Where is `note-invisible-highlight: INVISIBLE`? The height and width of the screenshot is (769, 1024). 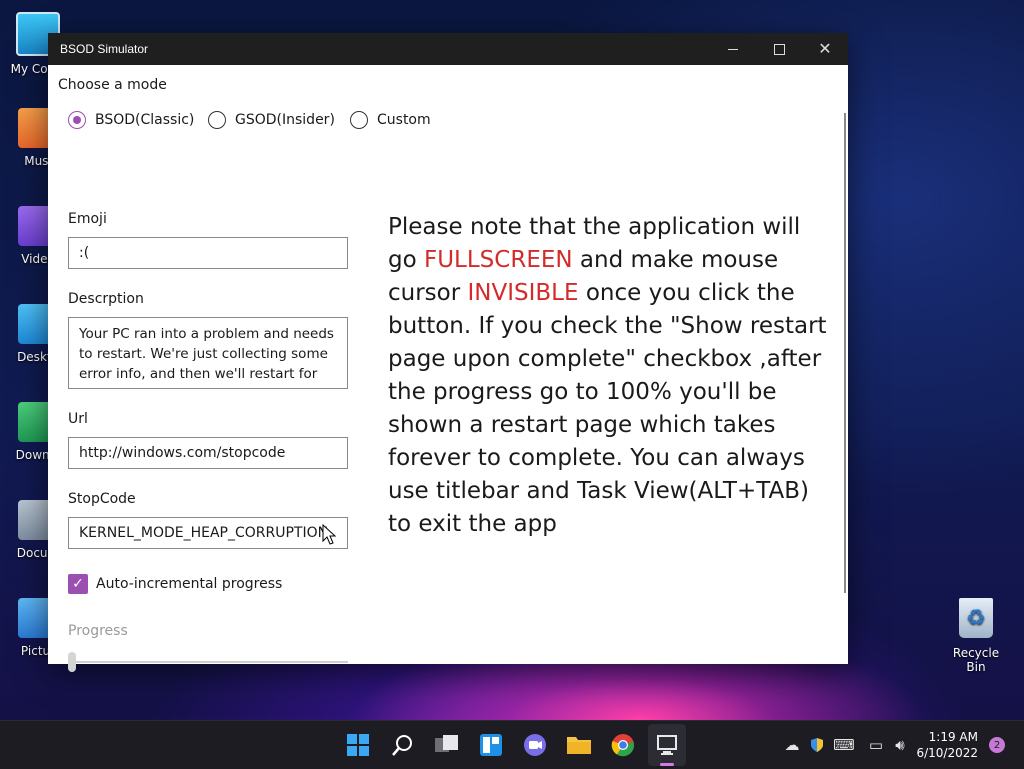 note-invisible-highlight: INVISIBLE is located at coordinates (523, 293).